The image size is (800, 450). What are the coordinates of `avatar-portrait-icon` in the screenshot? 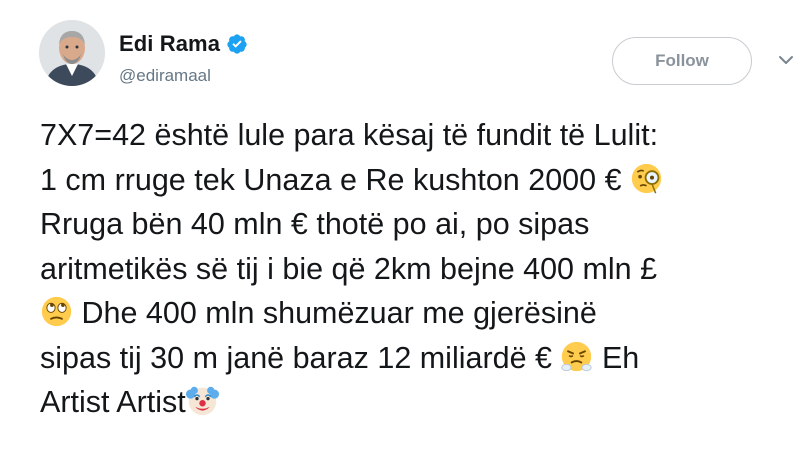 It's located at (72, 53).